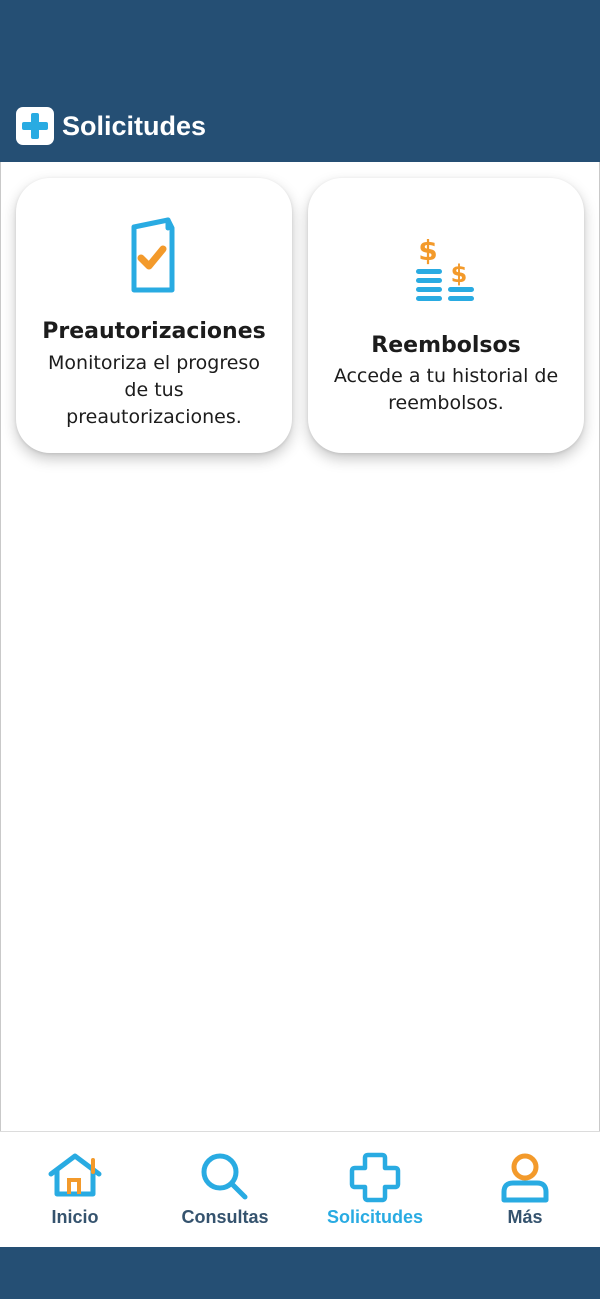  What do you see at coordinates (300, 81) in the screenshot?
I see `app-header: Solicitudes` at bounding box center [300, 81].